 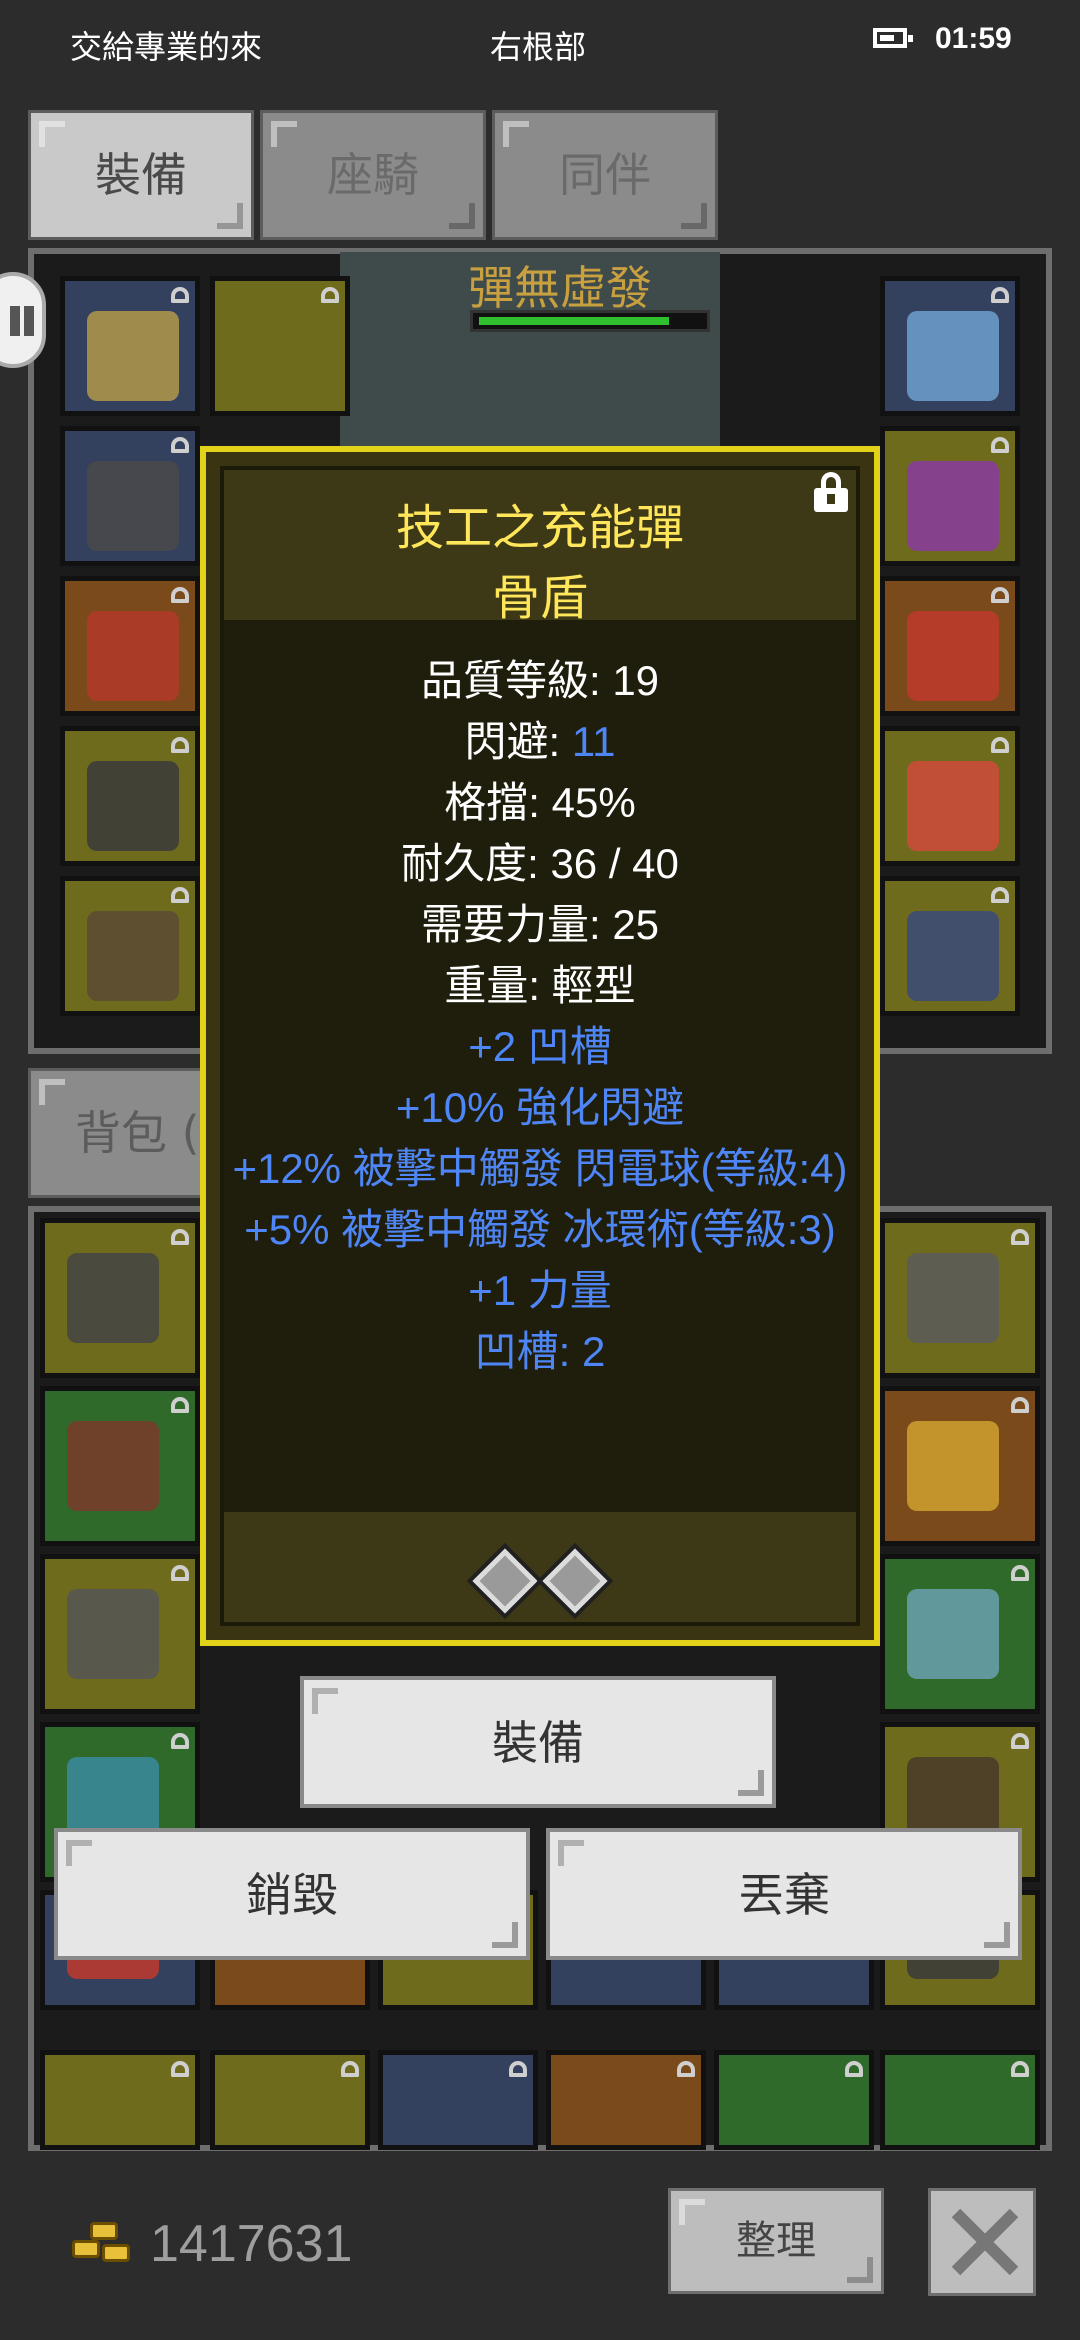 What do you see at coordinates (280, 346) in the screenshot?
I see `equip-slot-weapon` at bounding box center [280, 346].